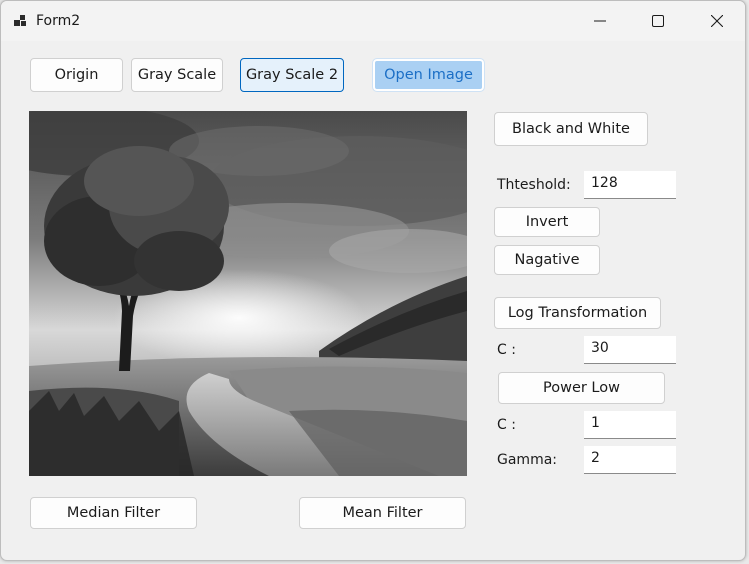  I want to click on power-c-label: C :, so click(506, 425).